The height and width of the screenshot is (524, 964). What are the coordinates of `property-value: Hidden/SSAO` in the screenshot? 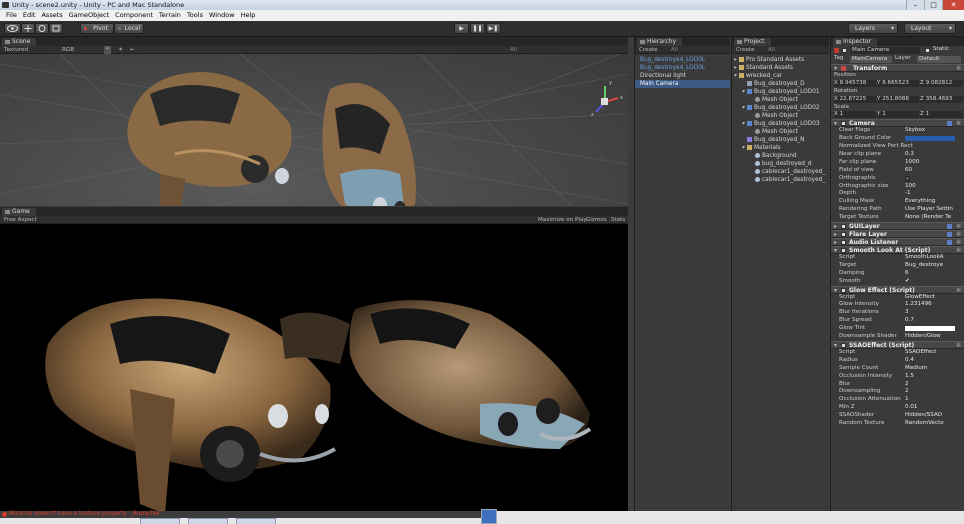 It's located at (923, 416).